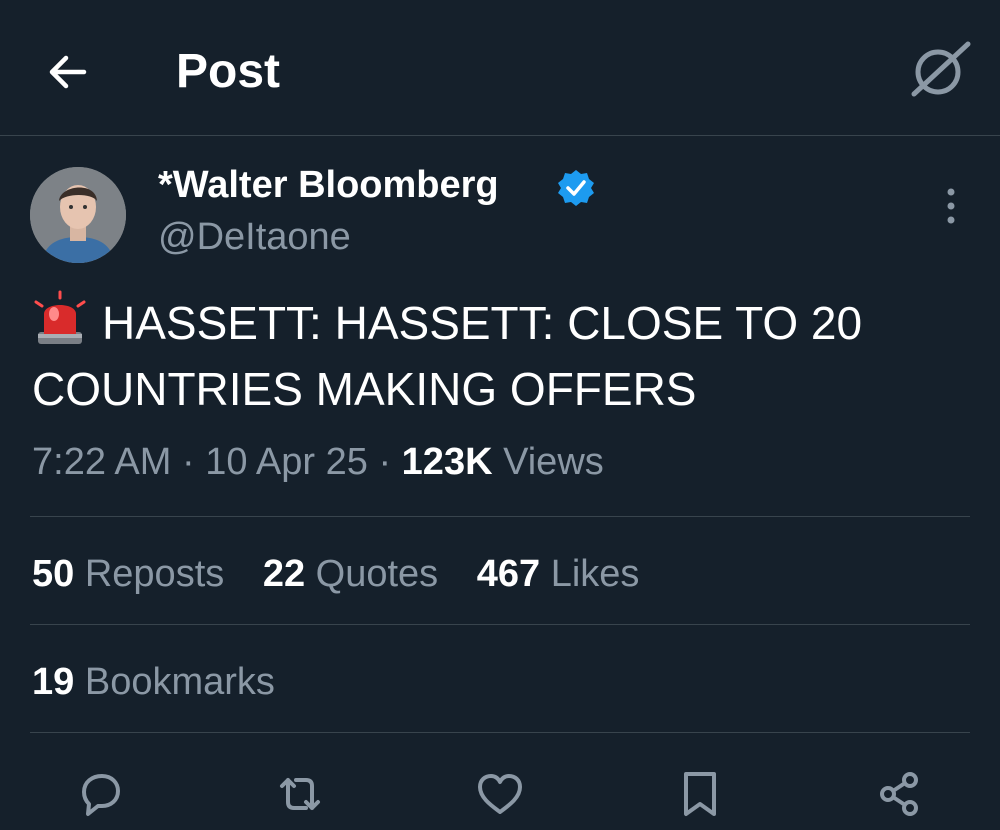 This screenshot has width=1000, height=830. I want to click on views-count: 123K, so click(447, 462).